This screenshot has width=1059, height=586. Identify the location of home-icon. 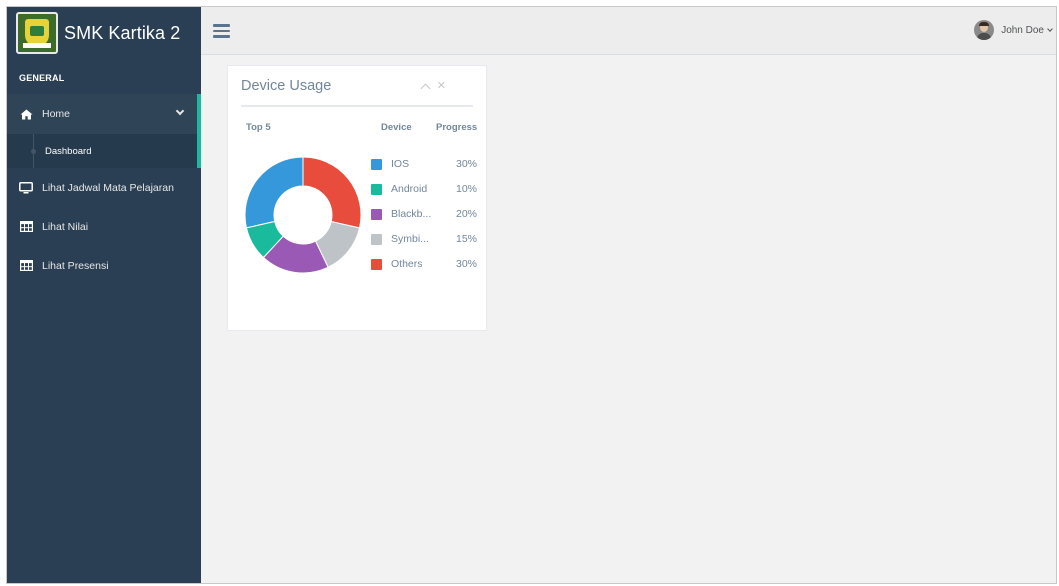
(26, 114).